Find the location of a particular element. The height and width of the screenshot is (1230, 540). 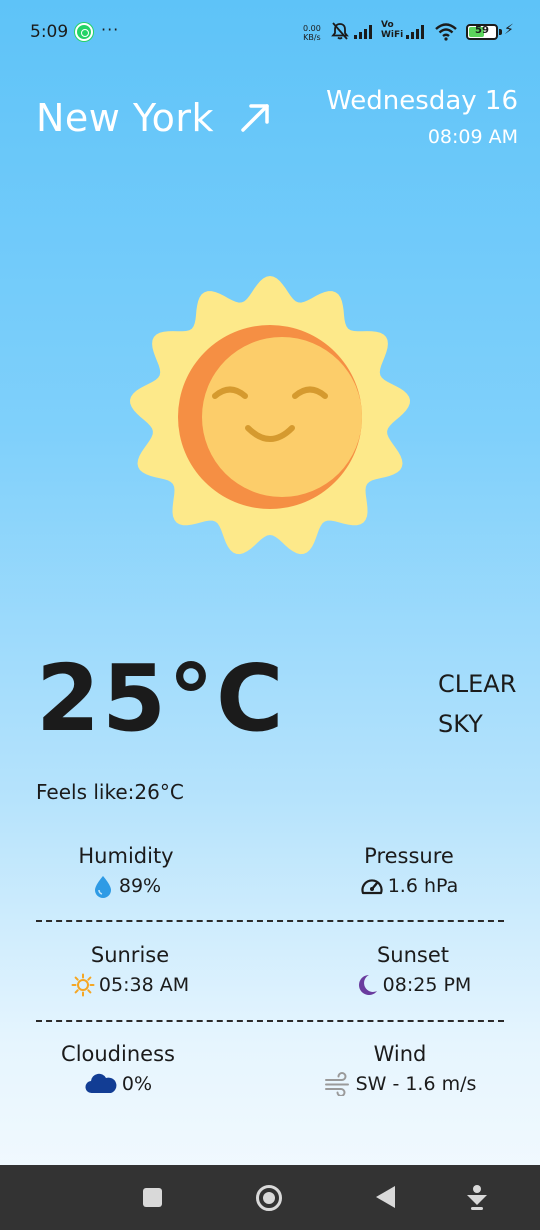

sunrise-block: Sunrise 05:38 AM is located at coordinates (130, 970).